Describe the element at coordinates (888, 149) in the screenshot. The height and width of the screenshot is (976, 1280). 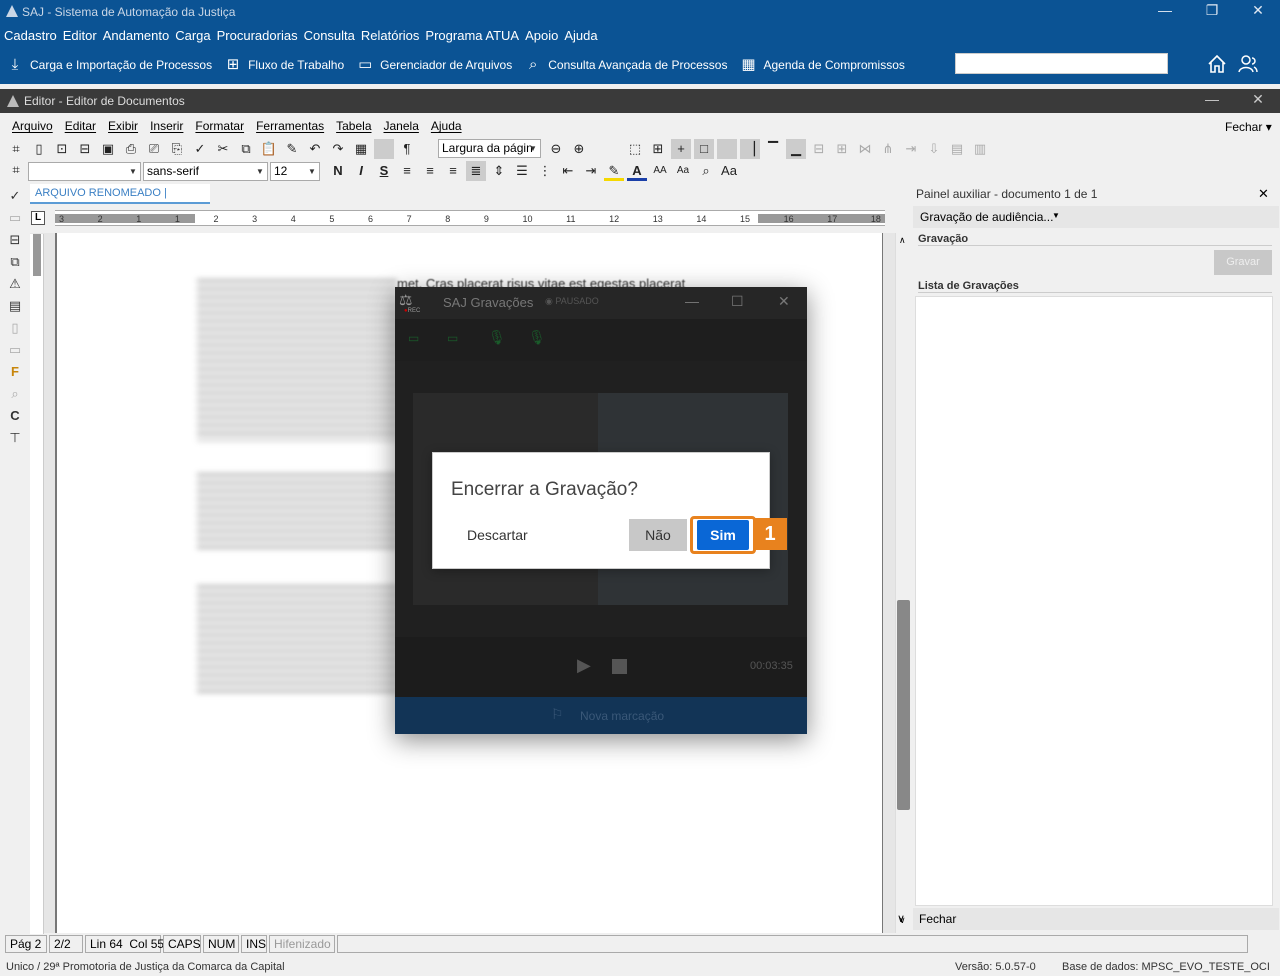
I see `insert-col-icon: ⋔` at that location.